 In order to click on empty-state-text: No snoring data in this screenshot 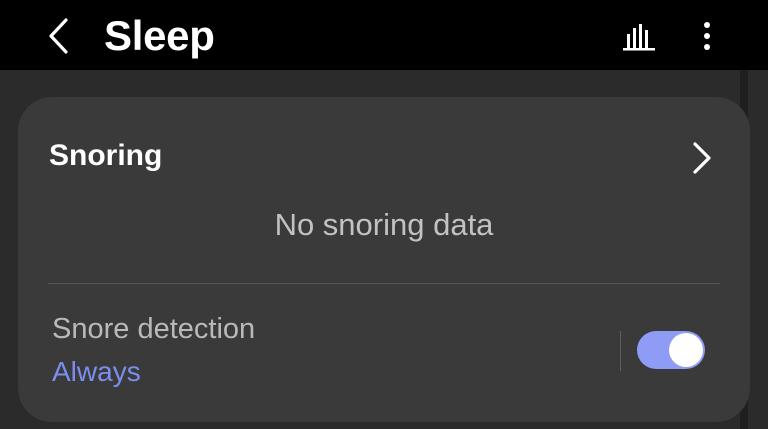, I will do `click(384, 224)`.